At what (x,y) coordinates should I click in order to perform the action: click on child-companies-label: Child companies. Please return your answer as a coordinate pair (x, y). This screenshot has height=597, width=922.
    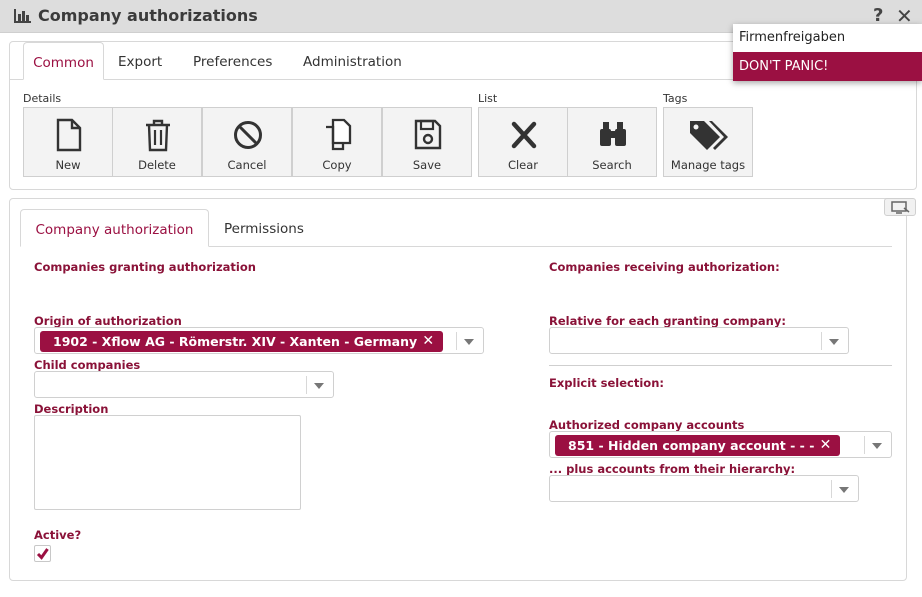
    Looking at the image, I should click on (87, 365).